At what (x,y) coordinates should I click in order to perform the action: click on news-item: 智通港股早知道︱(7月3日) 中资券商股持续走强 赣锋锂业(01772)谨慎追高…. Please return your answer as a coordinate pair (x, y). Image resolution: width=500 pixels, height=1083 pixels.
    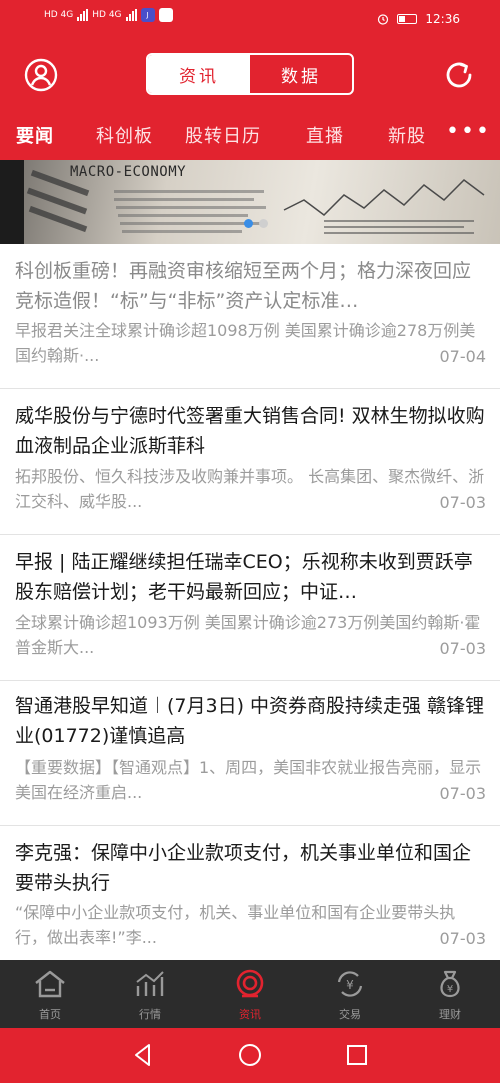
    Looking at the image, I should click on (250, 753).